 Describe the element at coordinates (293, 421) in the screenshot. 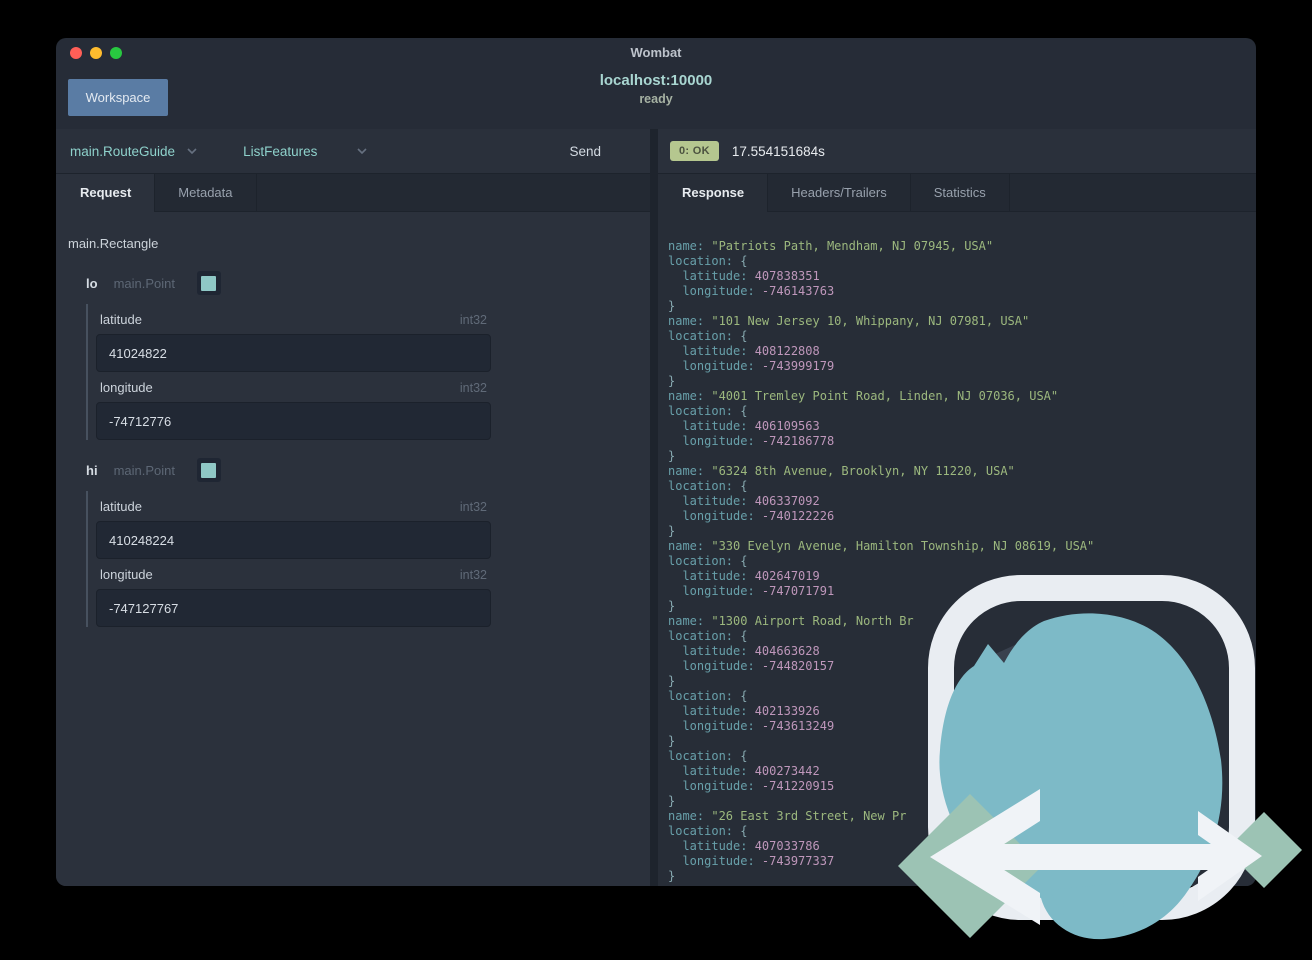

I see `lo-longitude-input` at that location.